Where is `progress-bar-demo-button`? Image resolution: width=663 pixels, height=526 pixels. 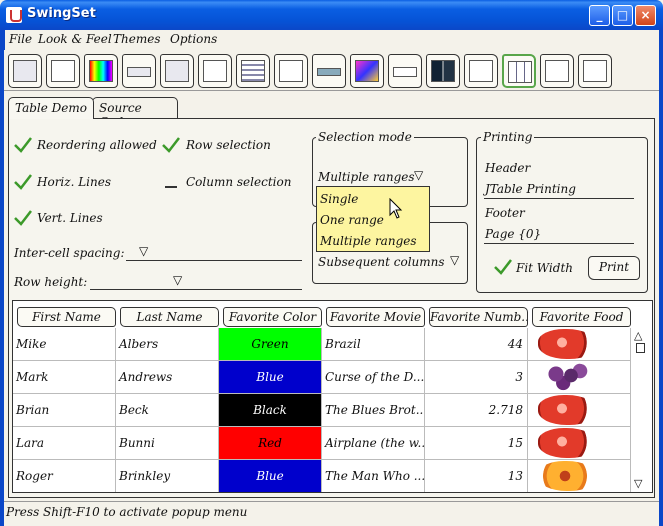 progress-bar-demo-button is located at coordinates (329, 71).